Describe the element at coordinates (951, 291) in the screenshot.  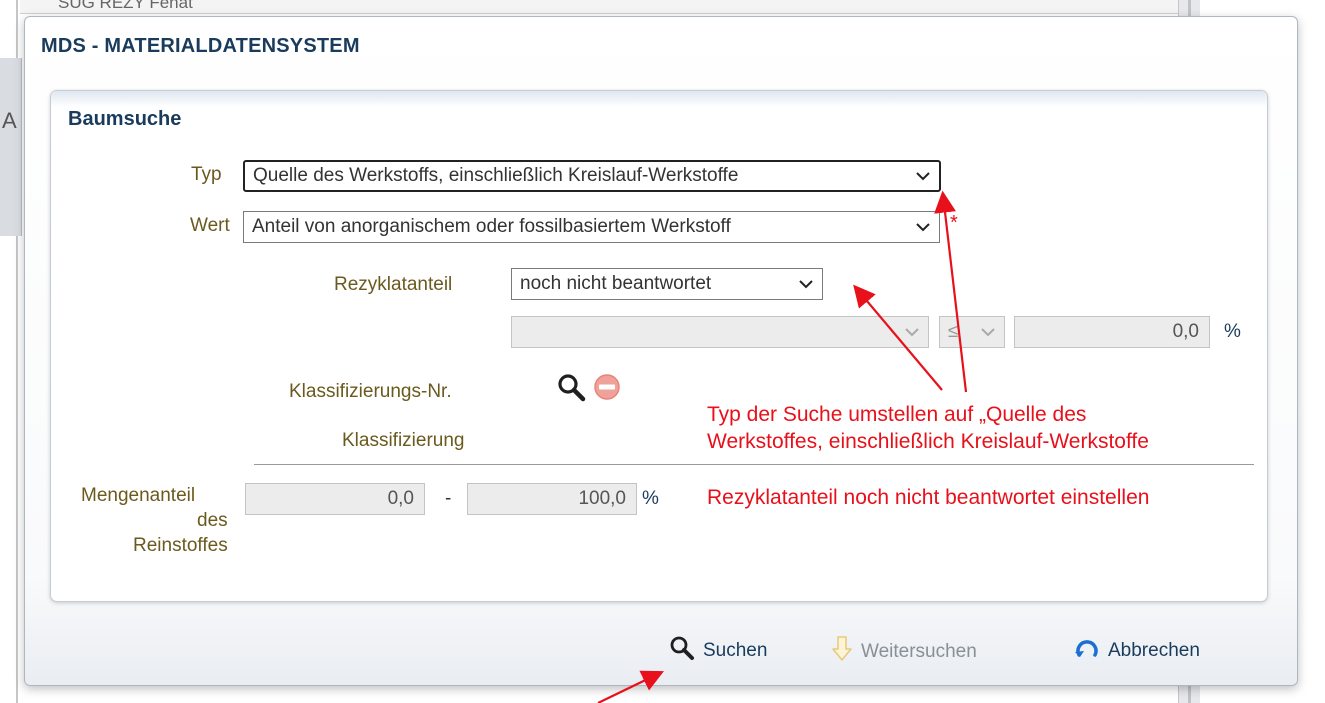
I see `arrow-to-typ` at that location.